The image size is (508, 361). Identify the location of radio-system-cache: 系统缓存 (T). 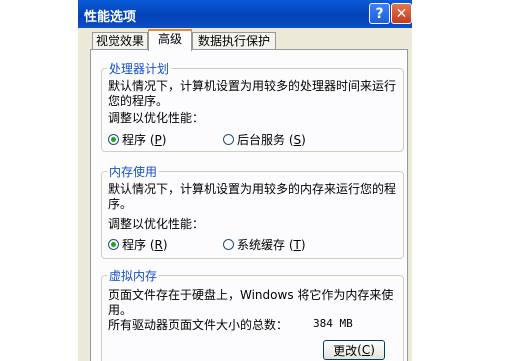
(264, 244).